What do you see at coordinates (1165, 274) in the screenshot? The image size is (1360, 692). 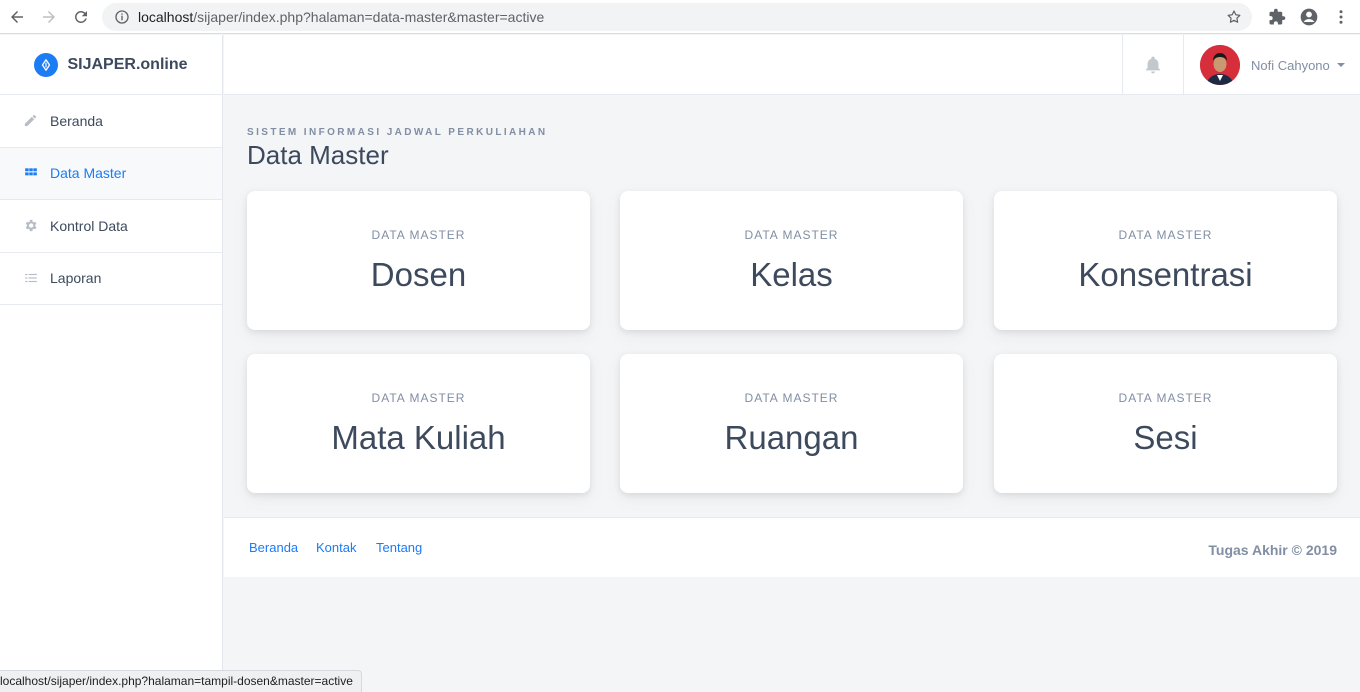 I see `card-value: Konsentrasi` at bounding box center [1165, 274].